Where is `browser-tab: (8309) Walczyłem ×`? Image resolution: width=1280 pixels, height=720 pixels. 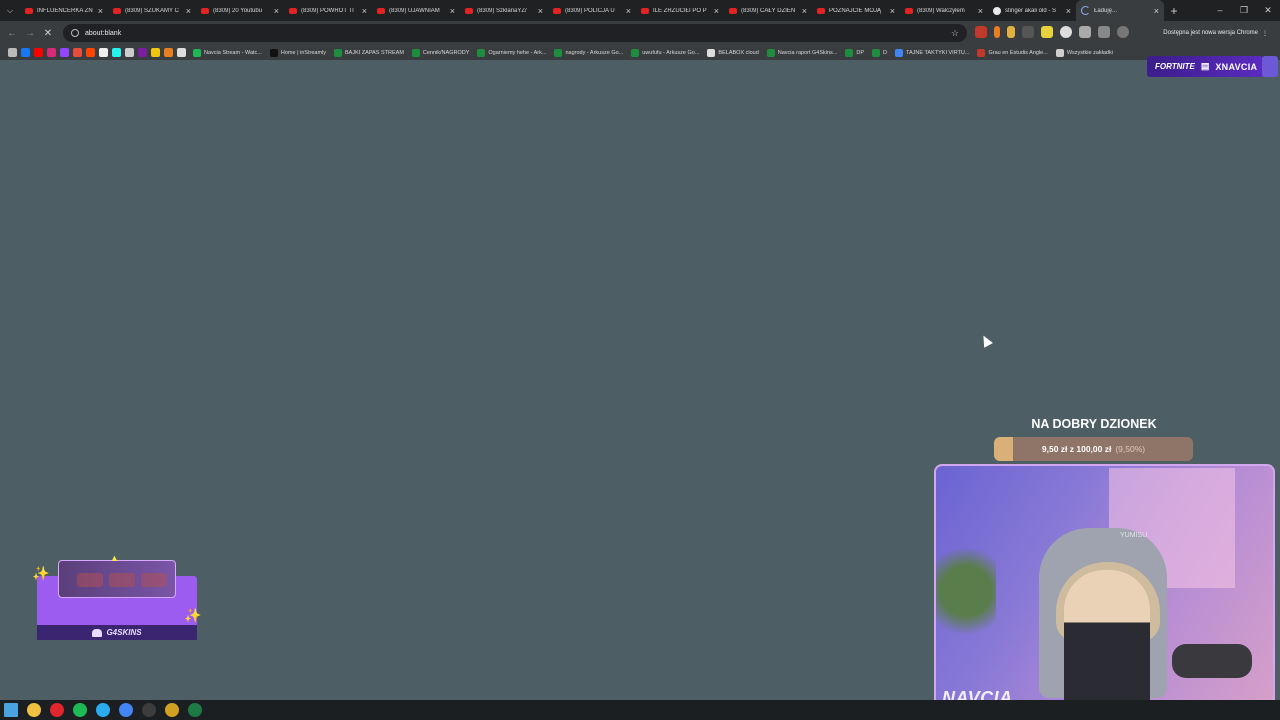 browser-tab: (8309) Walczyłem × is located at coordinates (944, 10).